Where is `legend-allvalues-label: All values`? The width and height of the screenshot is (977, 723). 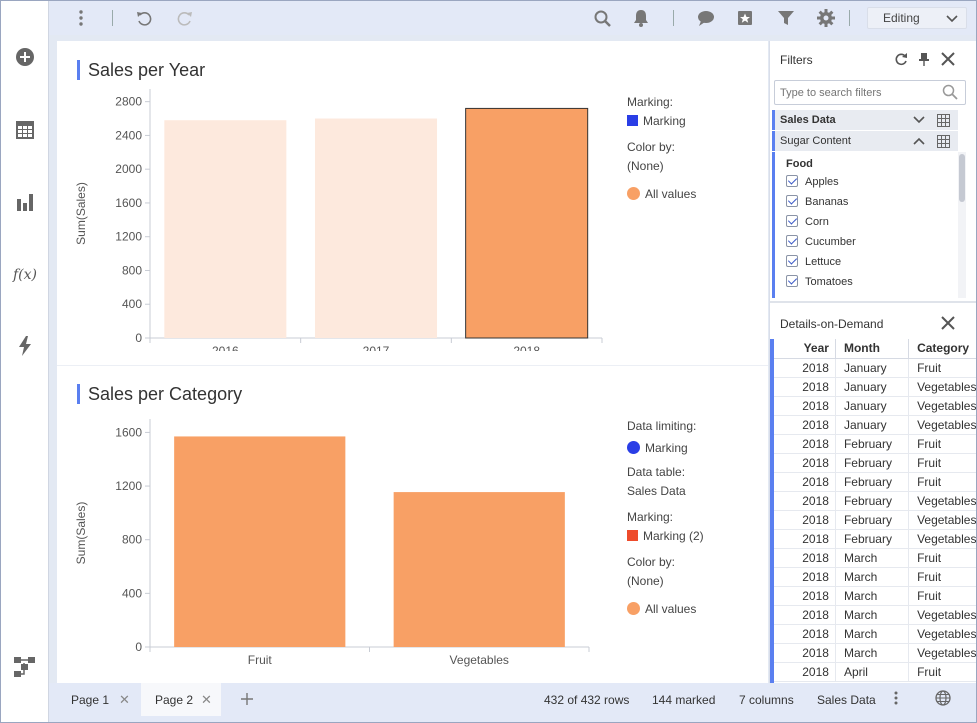
legend-allvalues-label: All values is located at coordinates (671, 194).